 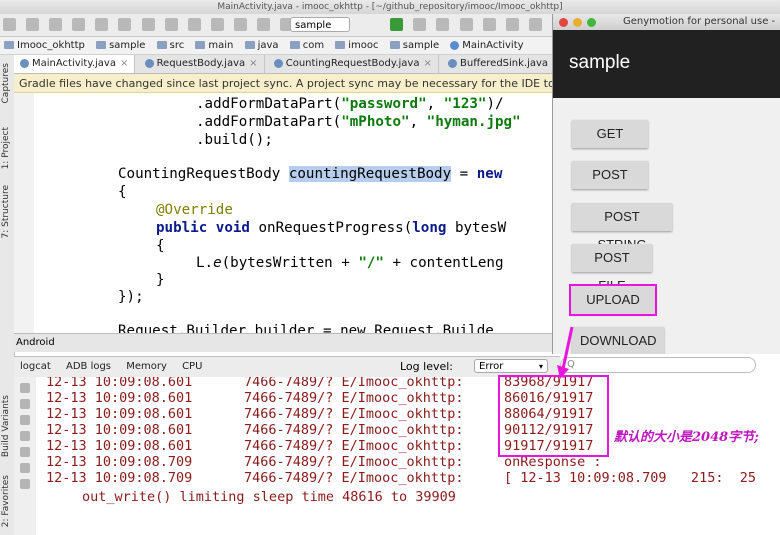 I want to click on code-line: }, so click(x=160, y=280).